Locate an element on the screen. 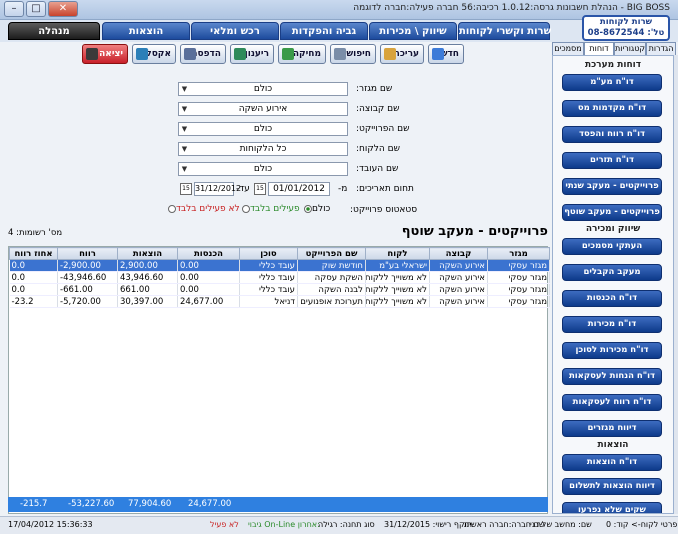  report-vat: דו"ח מע"מ is located at coordinates (612, 82).